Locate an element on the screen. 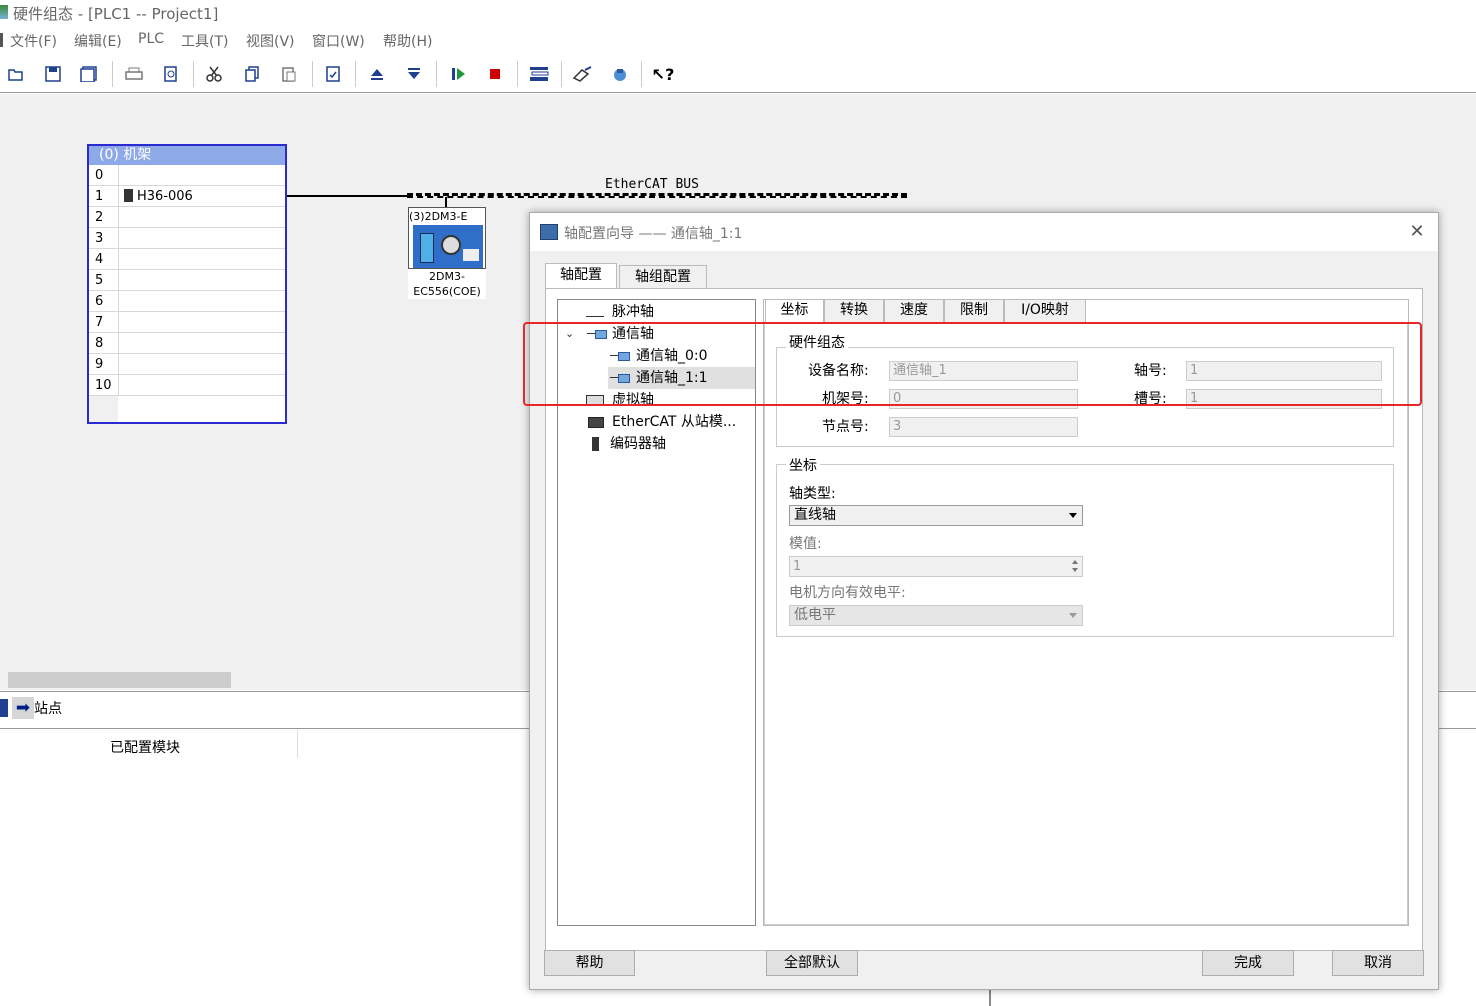  column-divider is located at coordinates (297, 744).